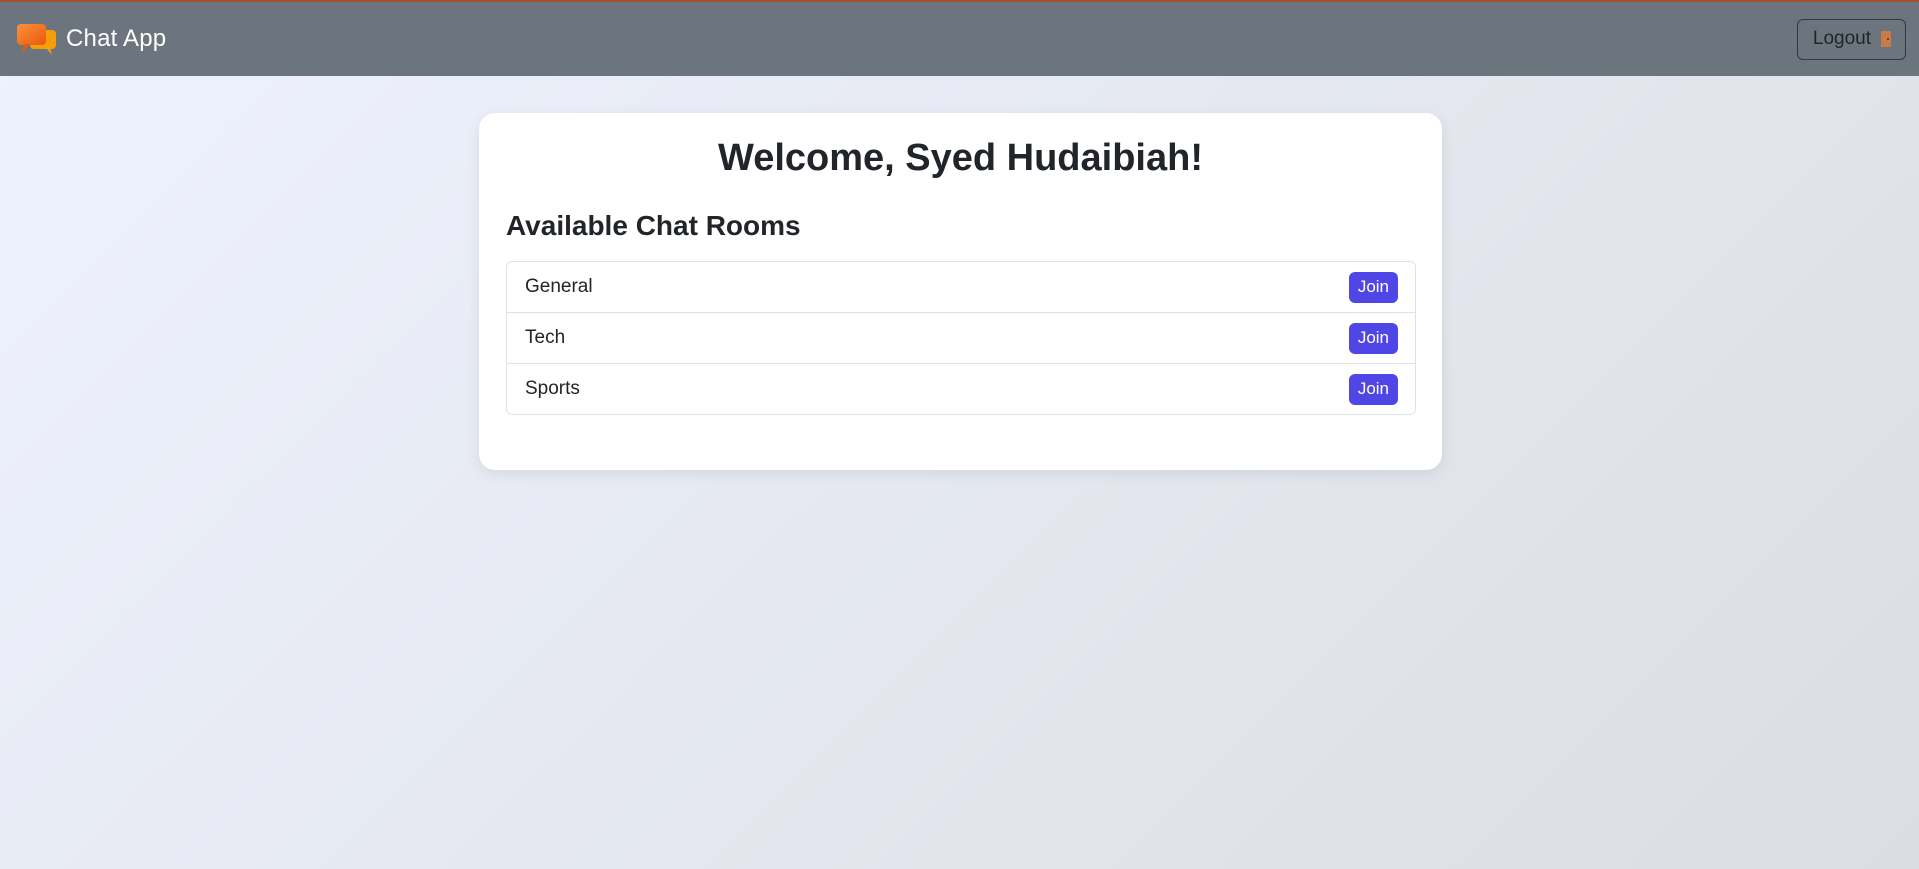  I want to click on room-item-general: General Join, so click(961, 287).